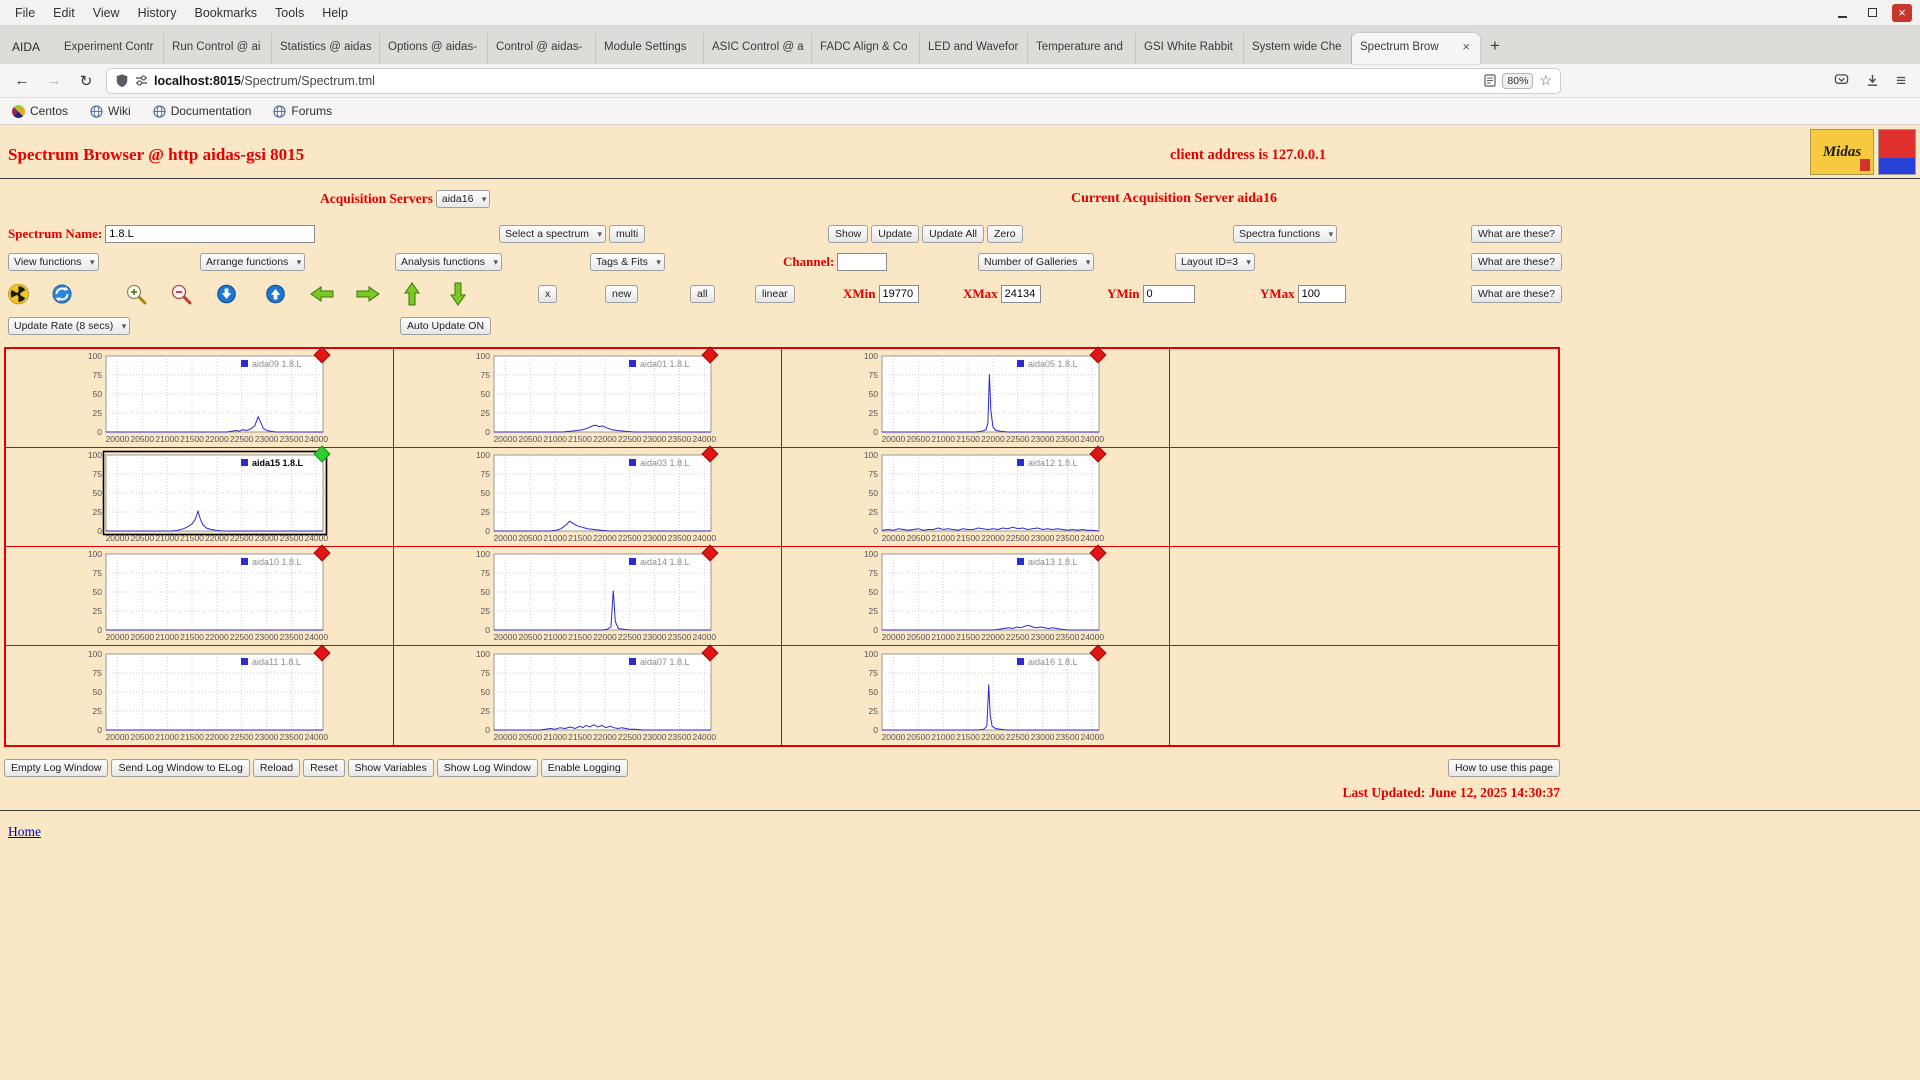 The image size is (1920, 1080). What do you see at coordinates (53, 262) in the screenshot?
I see `view-functions-dropdown: View functions` at bounding box center [53, 262].